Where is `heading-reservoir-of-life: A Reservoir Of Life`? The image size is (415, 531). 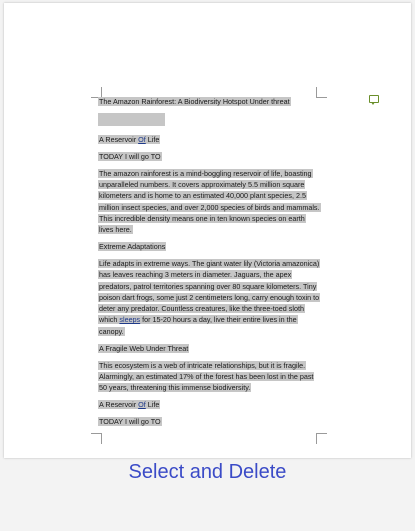
heading-reservoir-of-life: A Reservoir Of Life is located at coordinates (209, 139).